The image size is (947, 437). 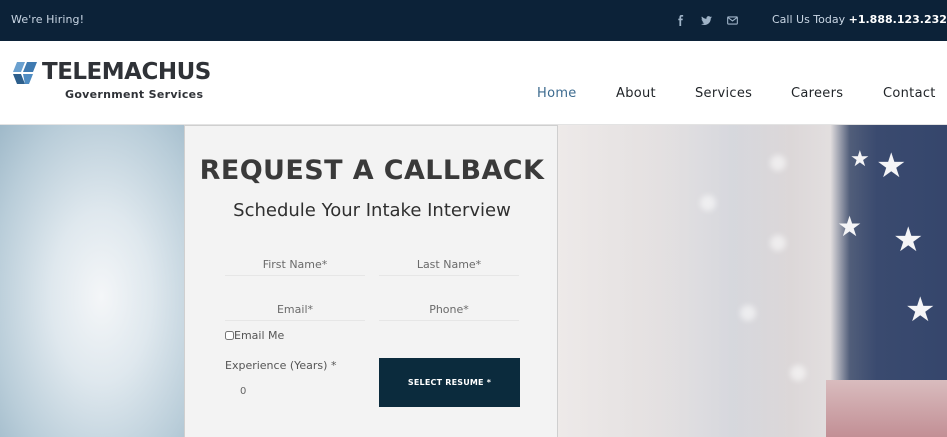 What do you see at coordinates (886, 408) in the screenshot?
I see `flag-stripe` at bounding box center [886, 408].